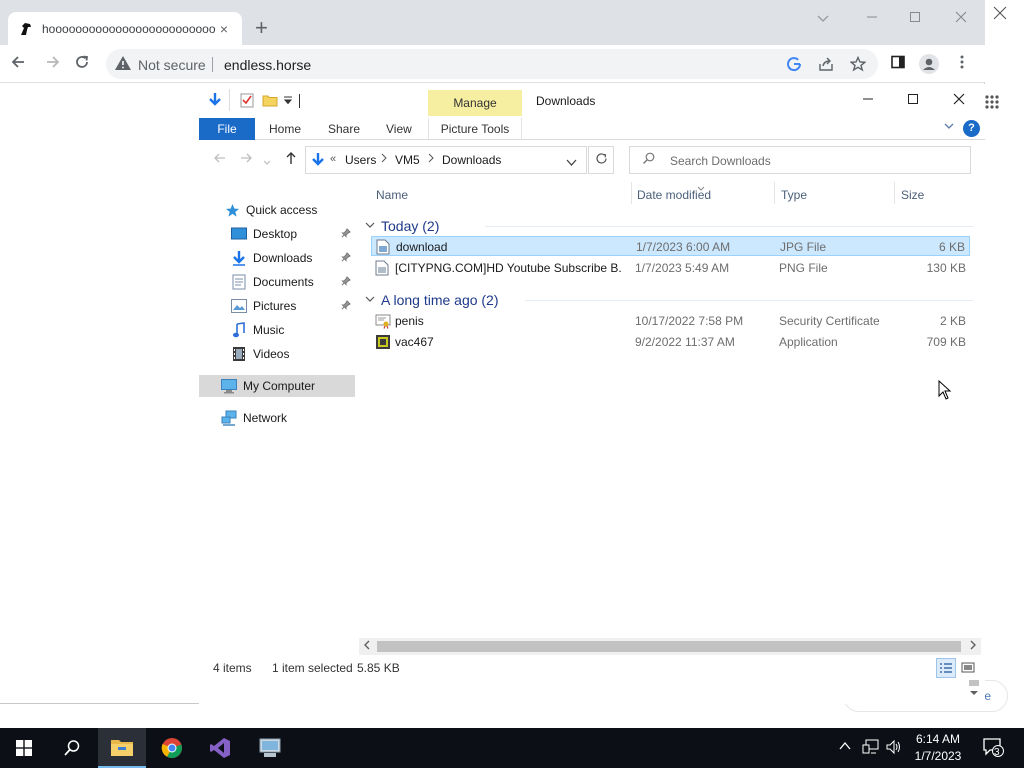 This screenshot has width=1024, height=768. What do you see at coordinates (277, 386) in the screenshot?
I see `nav-my-computer: My Computer` at bounding box center [277, 386].